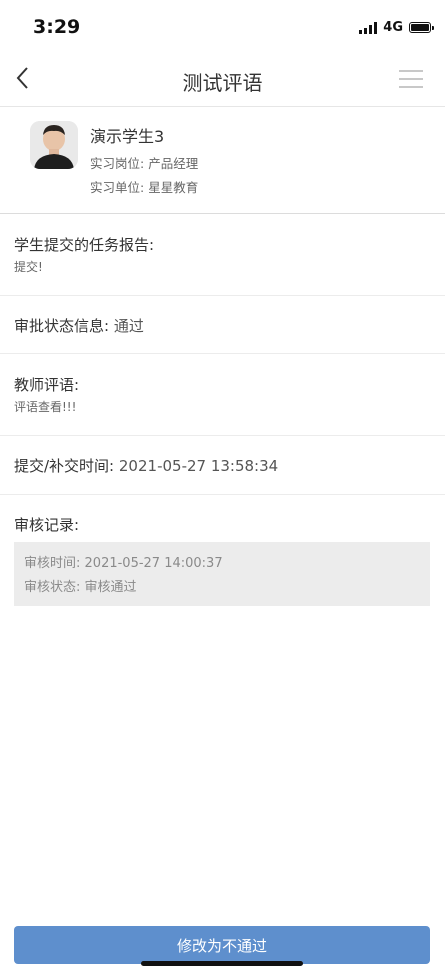 This screenshot has height=975, width=445. I want to click on task-report-section: 学生提交的任务报告: 提交!, so click(222, 255).